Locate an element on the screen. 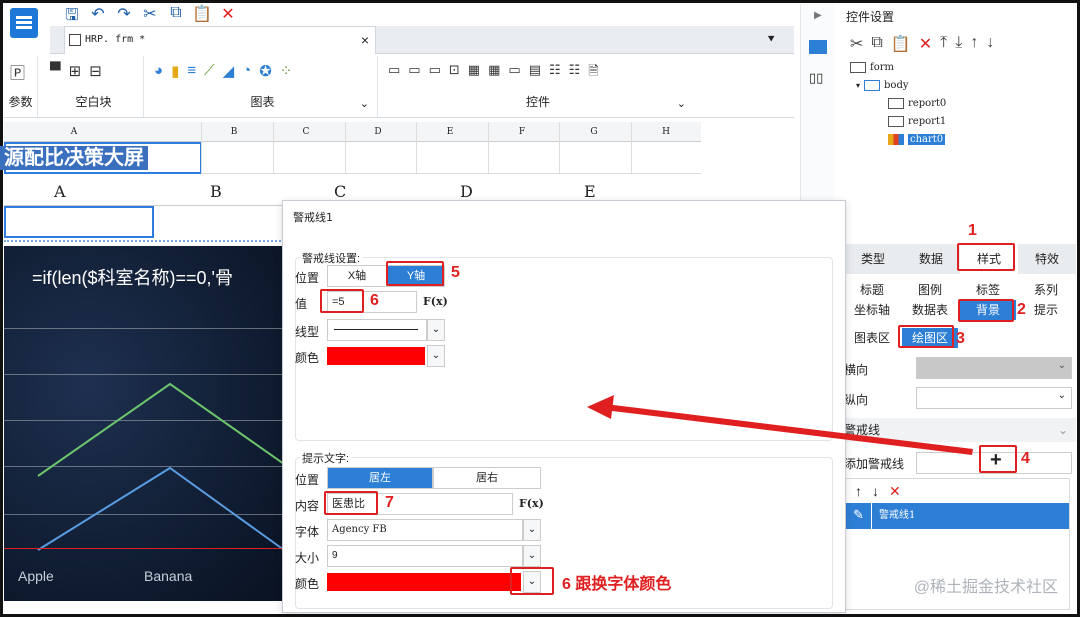 The width and height of the screenshot is (1080, 617). area-chart-icon: ◢ is located at coordinates (229, 71).